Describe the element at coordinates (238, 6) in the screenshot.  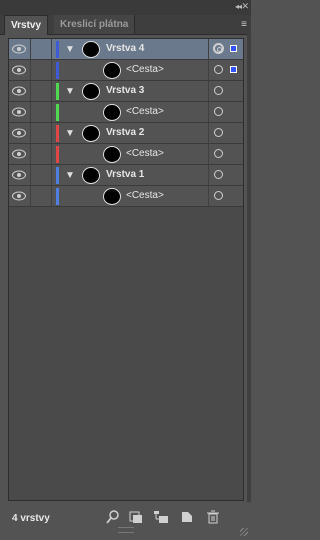
I see `collapse-panel-icon: ◂◂` at that location.